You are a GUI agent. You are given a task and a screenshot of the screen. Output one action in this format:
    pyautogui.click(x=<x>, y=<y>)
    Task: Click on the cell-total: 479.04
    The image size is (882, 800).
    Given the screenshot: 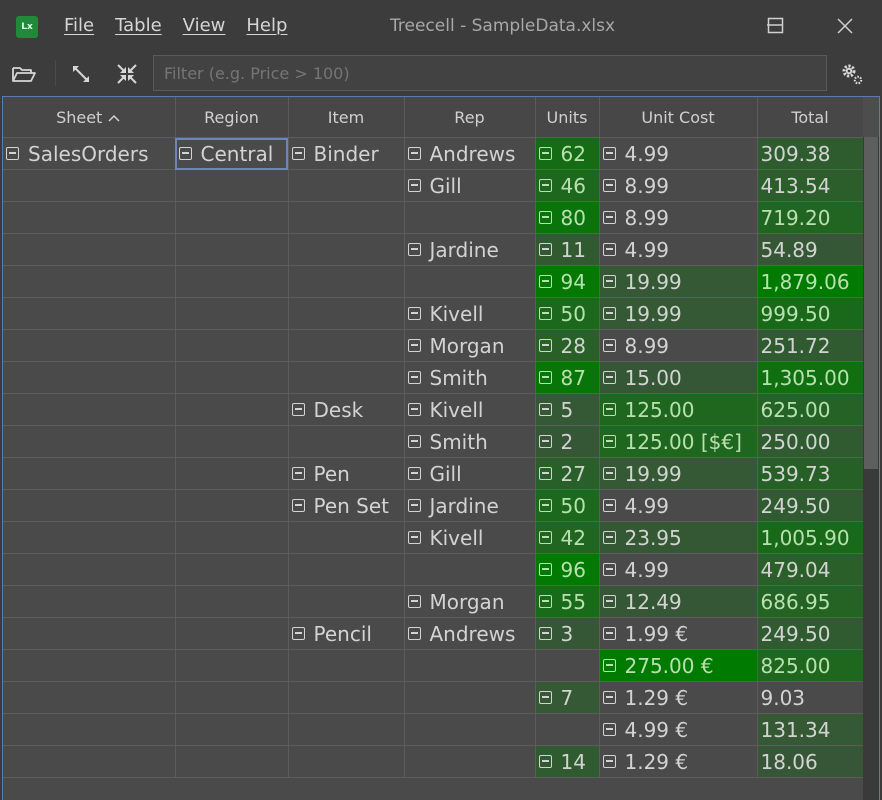 What is the action you would take?
    pyautogui.click(x=810, y=569)
    